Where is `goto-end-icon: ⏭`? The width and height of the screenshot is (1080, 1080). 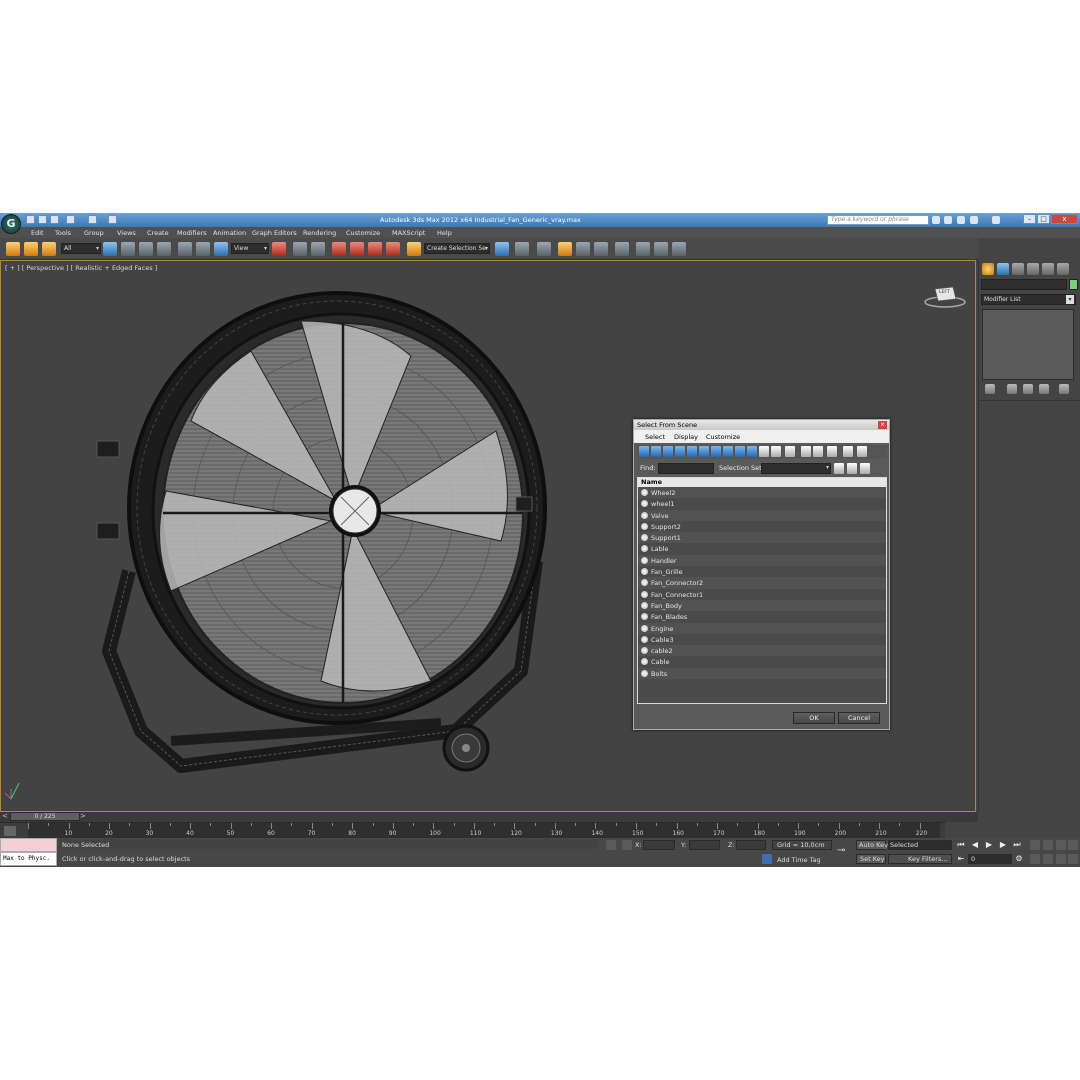
goto-end-icon: ⏭ is located at coordinates (1017, 845).